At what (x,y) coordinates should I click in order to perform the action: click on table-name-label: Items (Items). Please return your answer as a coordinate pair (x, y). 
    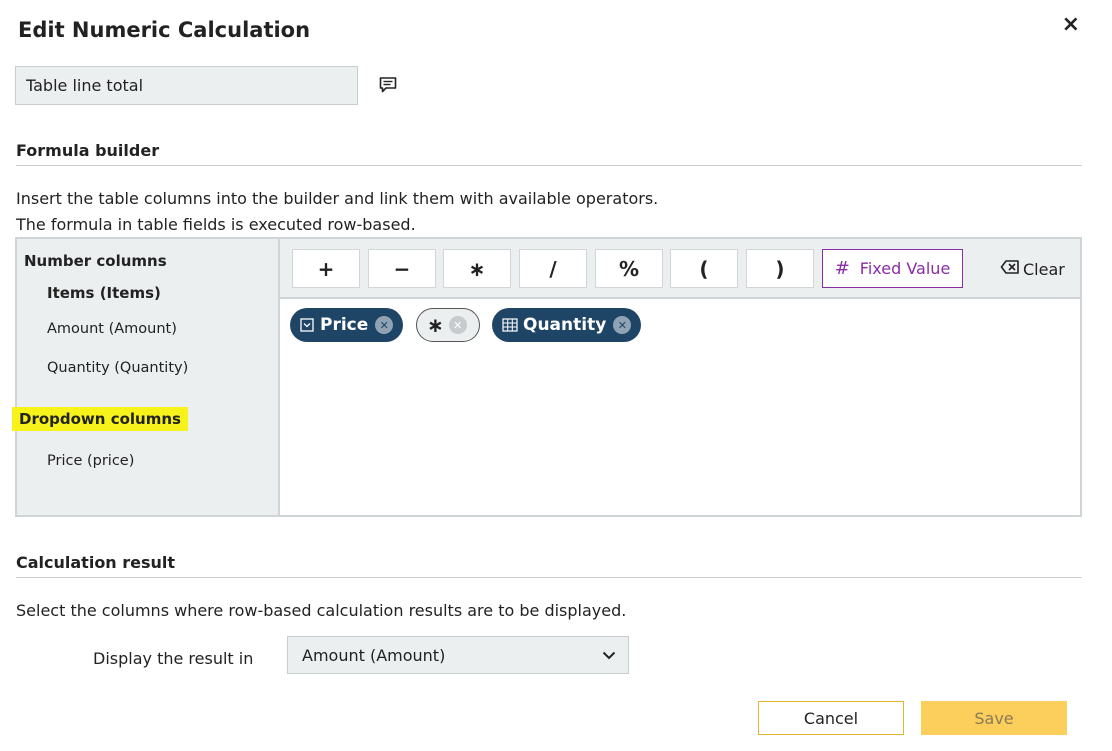
    Looking at the image, I should click on (104, 293).